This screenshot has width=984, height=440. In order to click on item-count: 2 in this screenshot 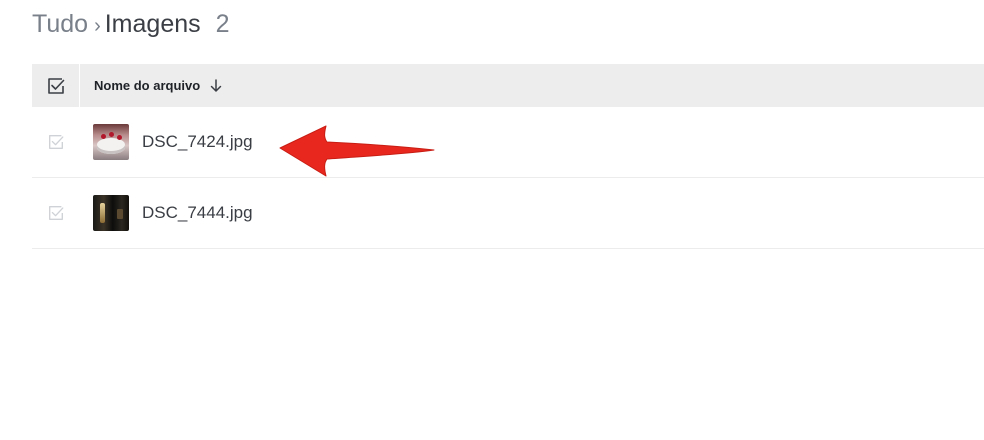, I will do `click(222, 24)`.